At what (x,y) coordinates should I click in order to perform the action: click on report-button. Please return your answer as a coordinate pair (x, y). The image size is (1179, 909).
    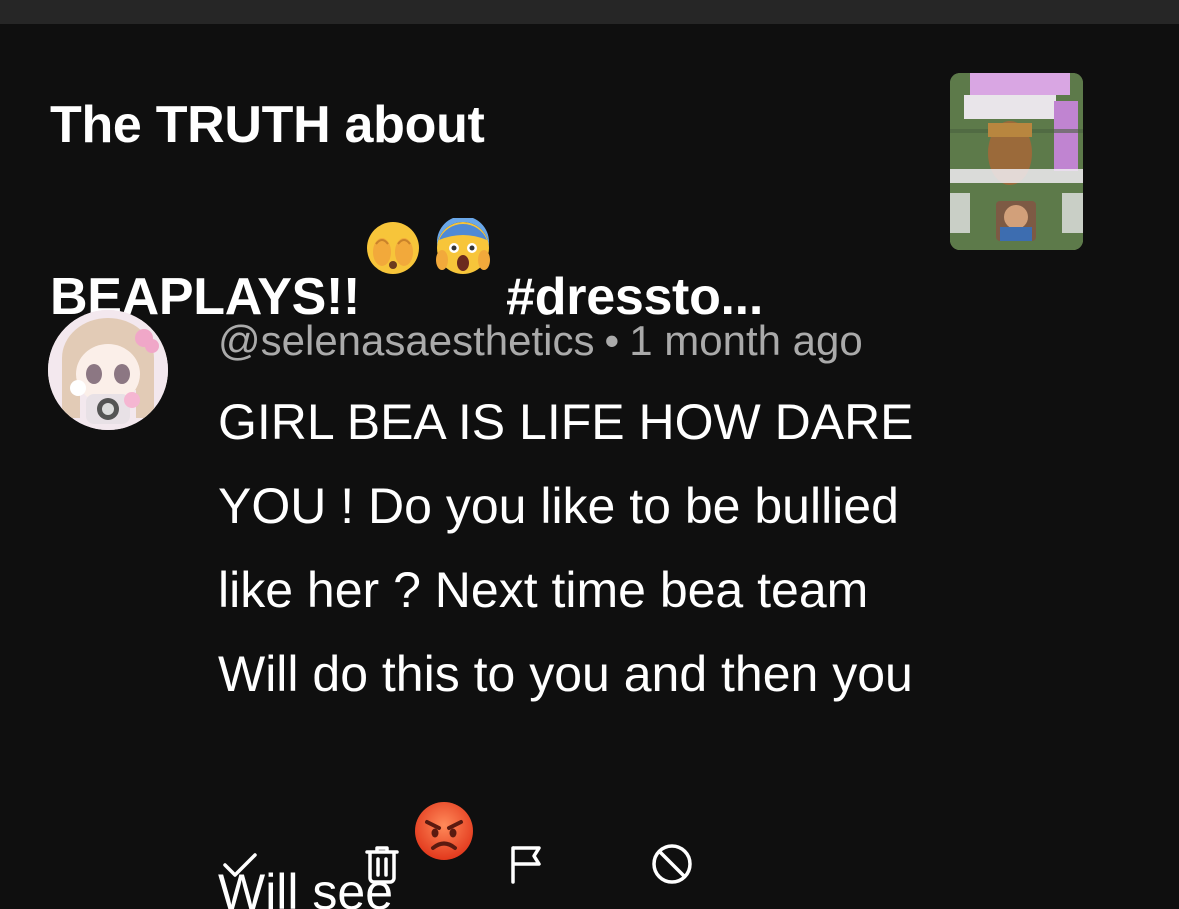
    Looking at the image, I should click on (528, 864).